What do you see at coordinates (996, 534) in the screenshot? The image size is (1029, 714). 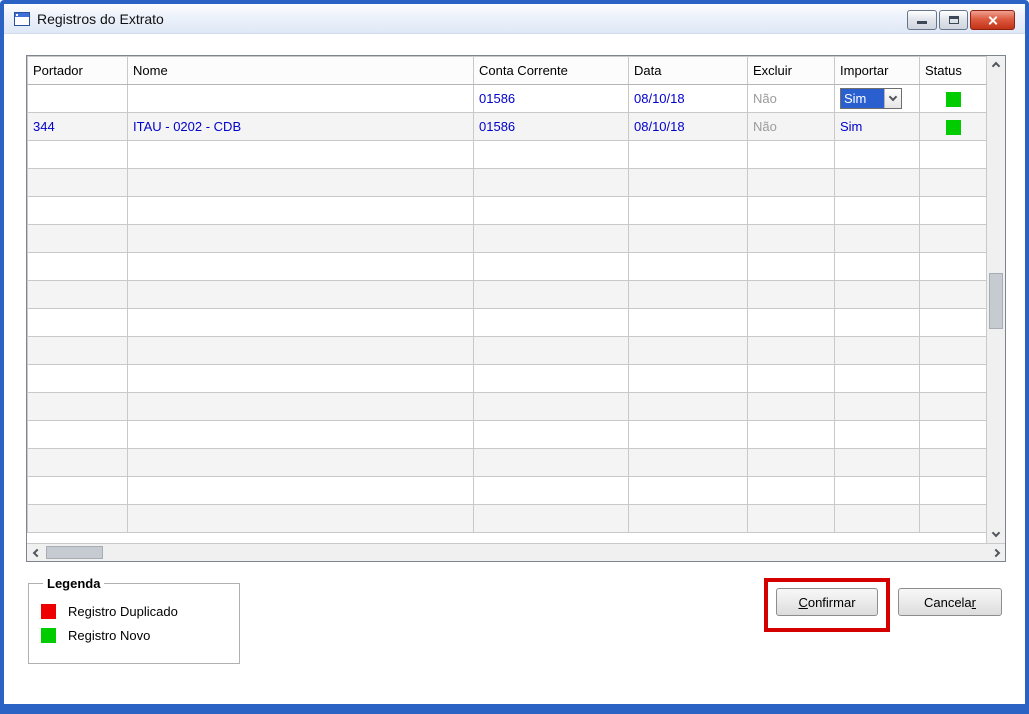 I see `scroll-down-button` at bounding box center [996, 534].